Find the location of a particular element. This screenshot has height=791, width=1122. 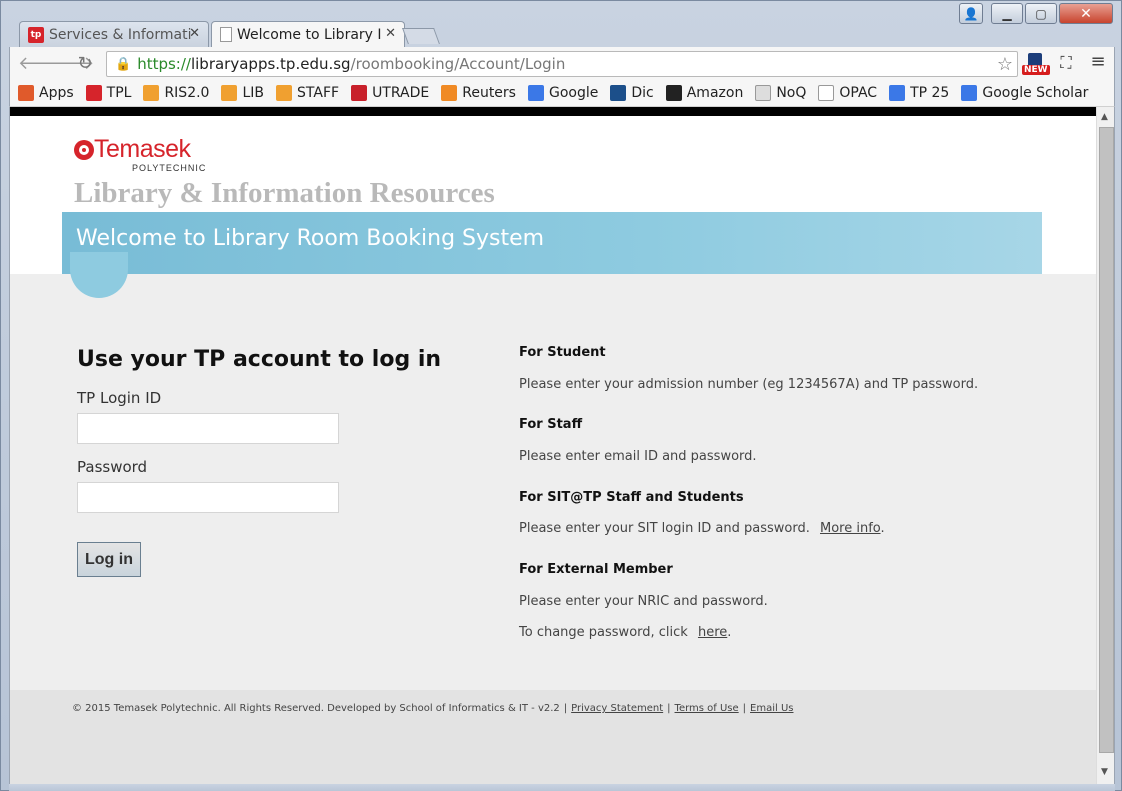

amazon-icon is located at coordinates (673, 93).